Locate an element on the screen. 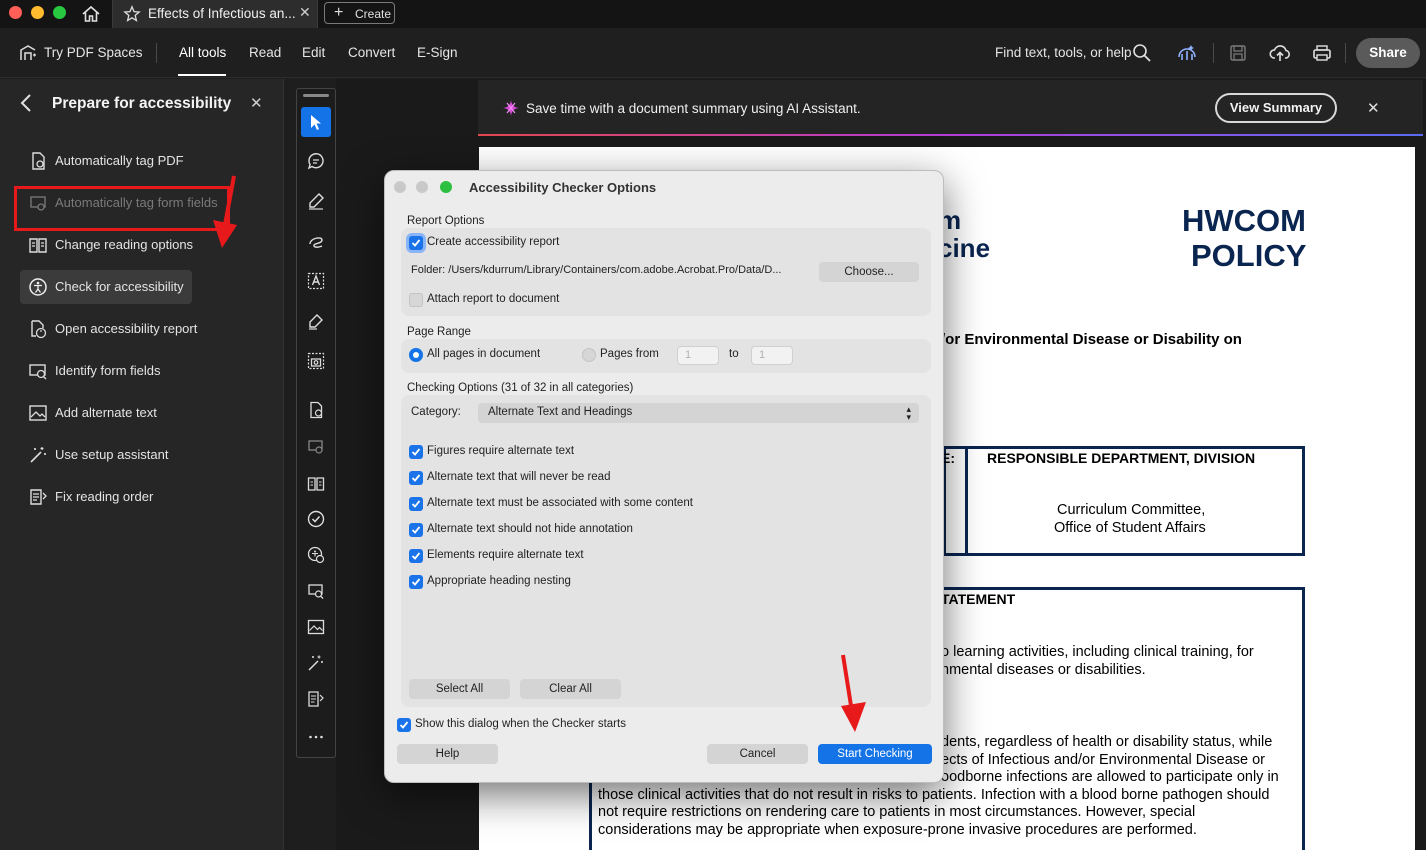 Image resolution: width=1426 pixels, height=850 pixels. cancel-button: Cancel is located at coordinates (757, 754).